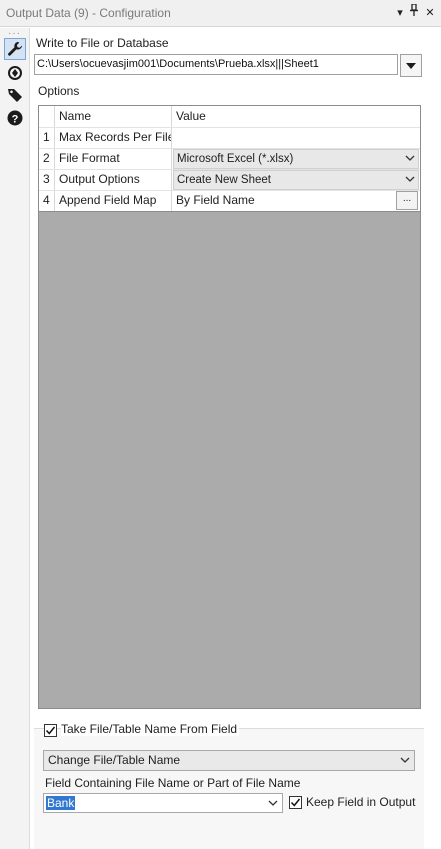 The image size is (441, 849). Describe the element at coordinates (46, 137) in the screenshot. I see `row-number: 1` at that location.